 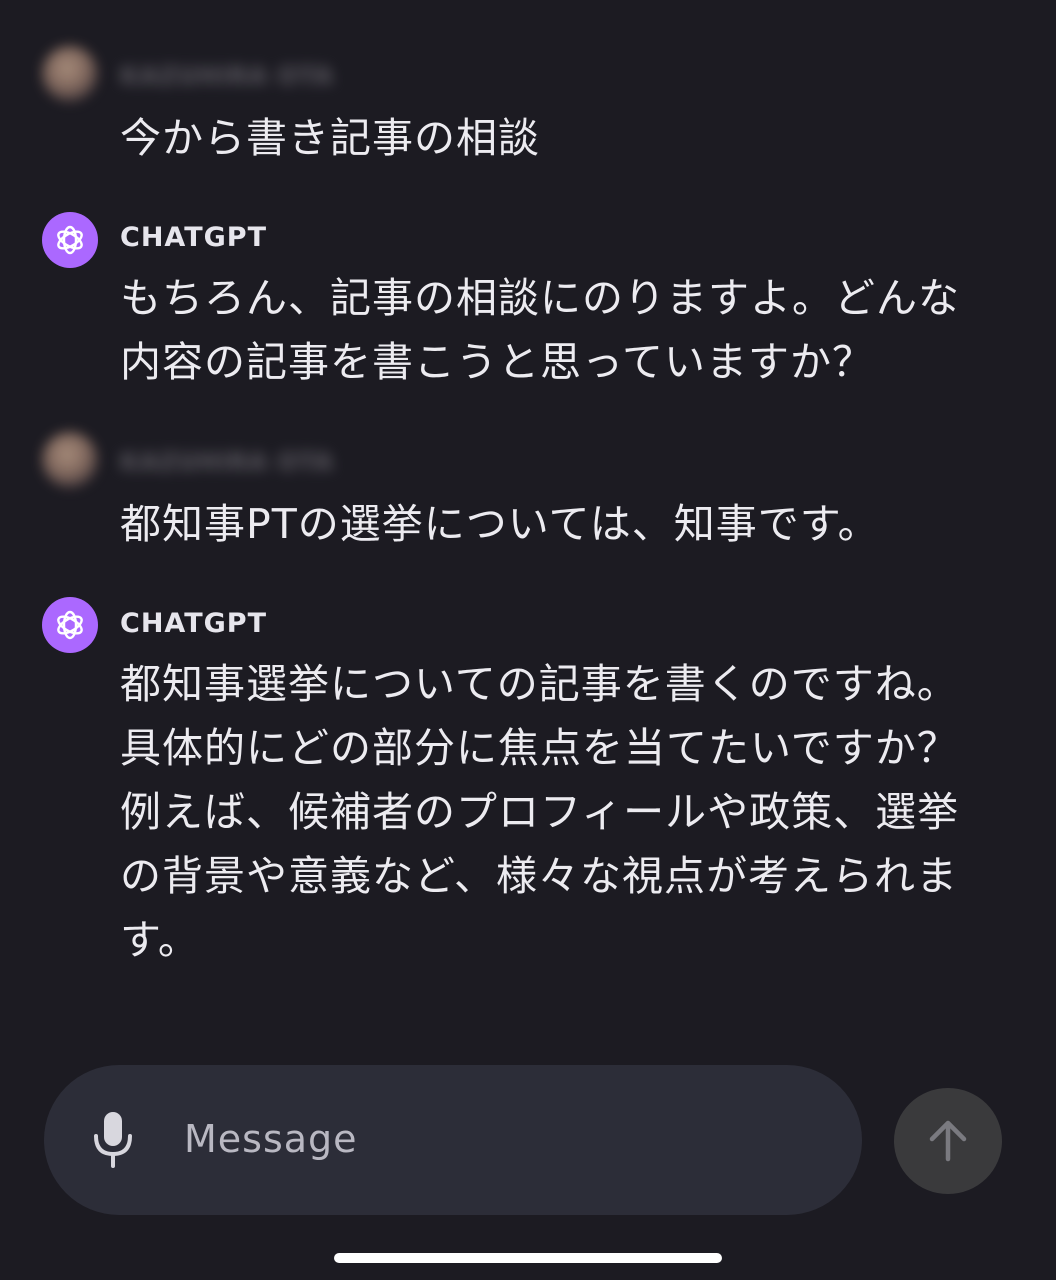 I want to click on message-placeholder: Message, so click(x=271, y=1139).